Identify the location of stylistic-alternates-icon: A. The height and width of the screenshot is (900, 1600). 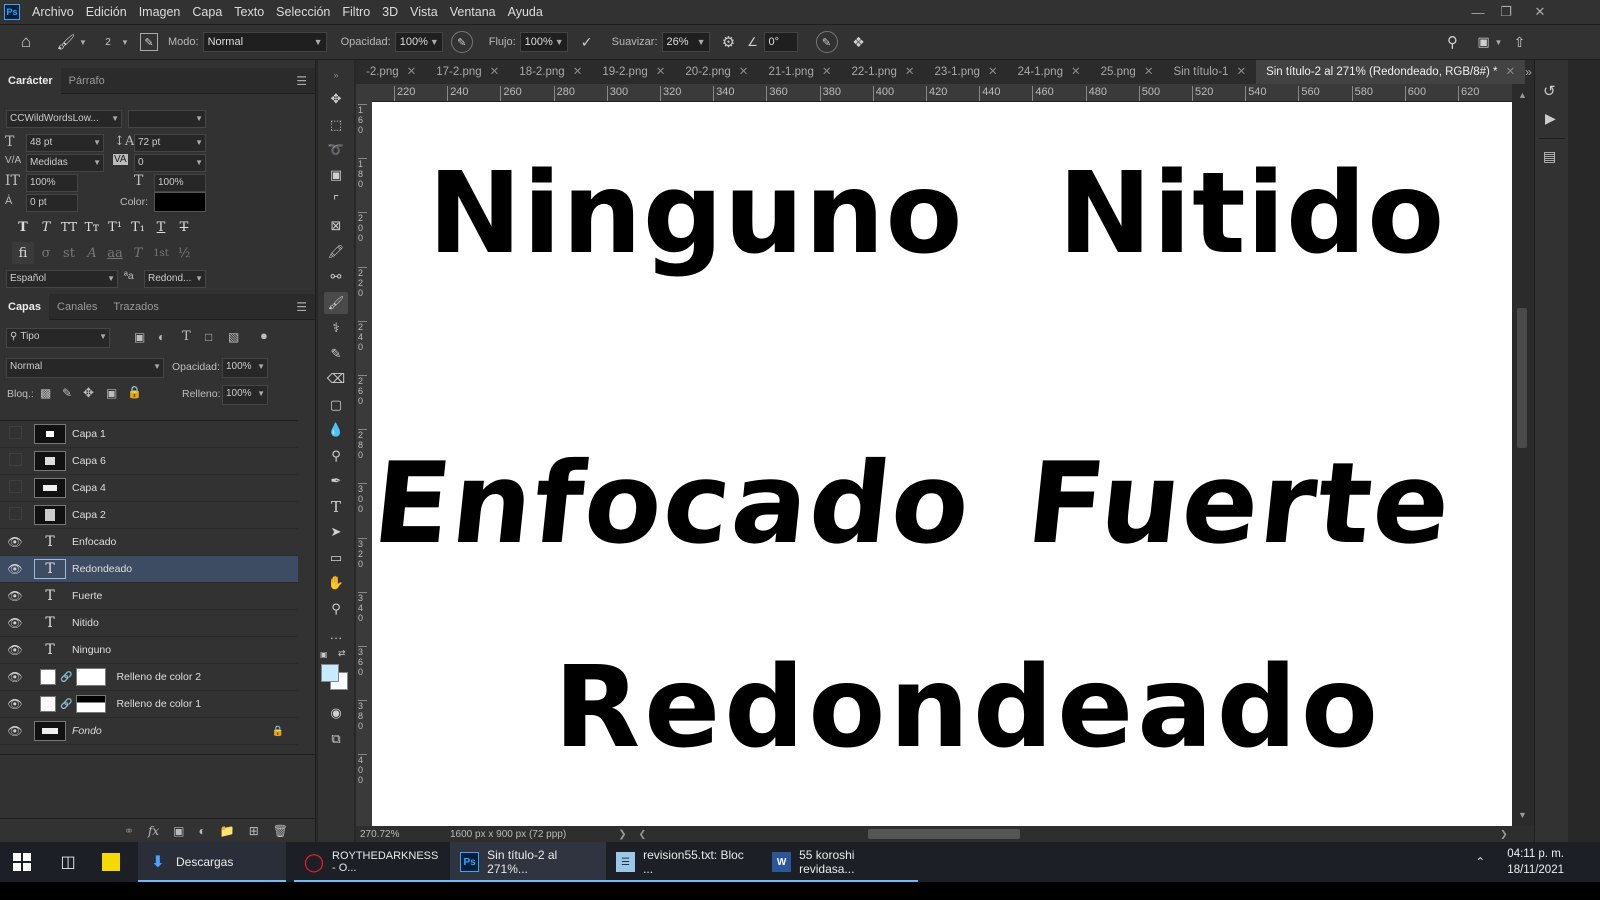
(92, 253).